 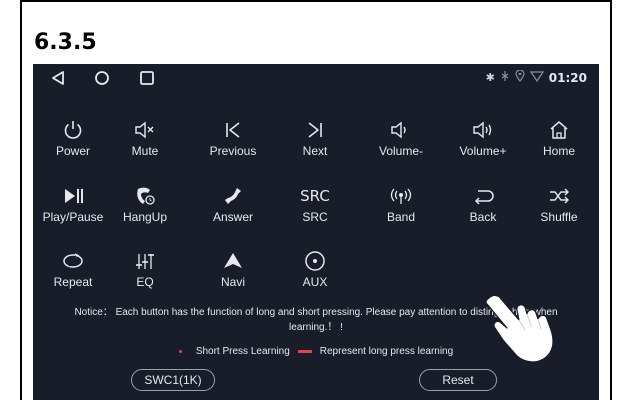 I want to click on pointing-hand-icon, so click(x=533, y=328).